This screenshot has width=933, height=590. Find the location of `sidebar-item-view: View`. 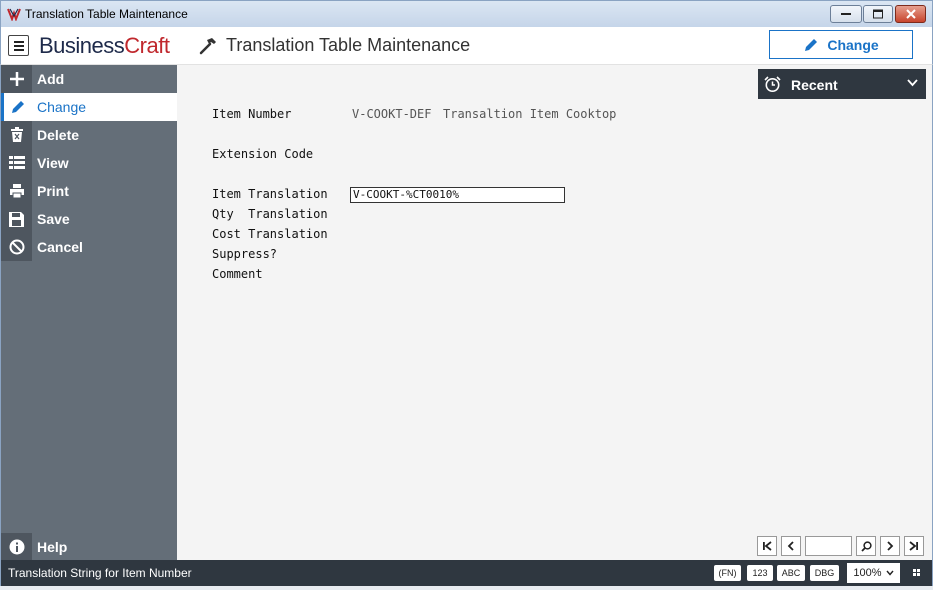

sidebar-item-view: View is located at coordinates (89, 163).